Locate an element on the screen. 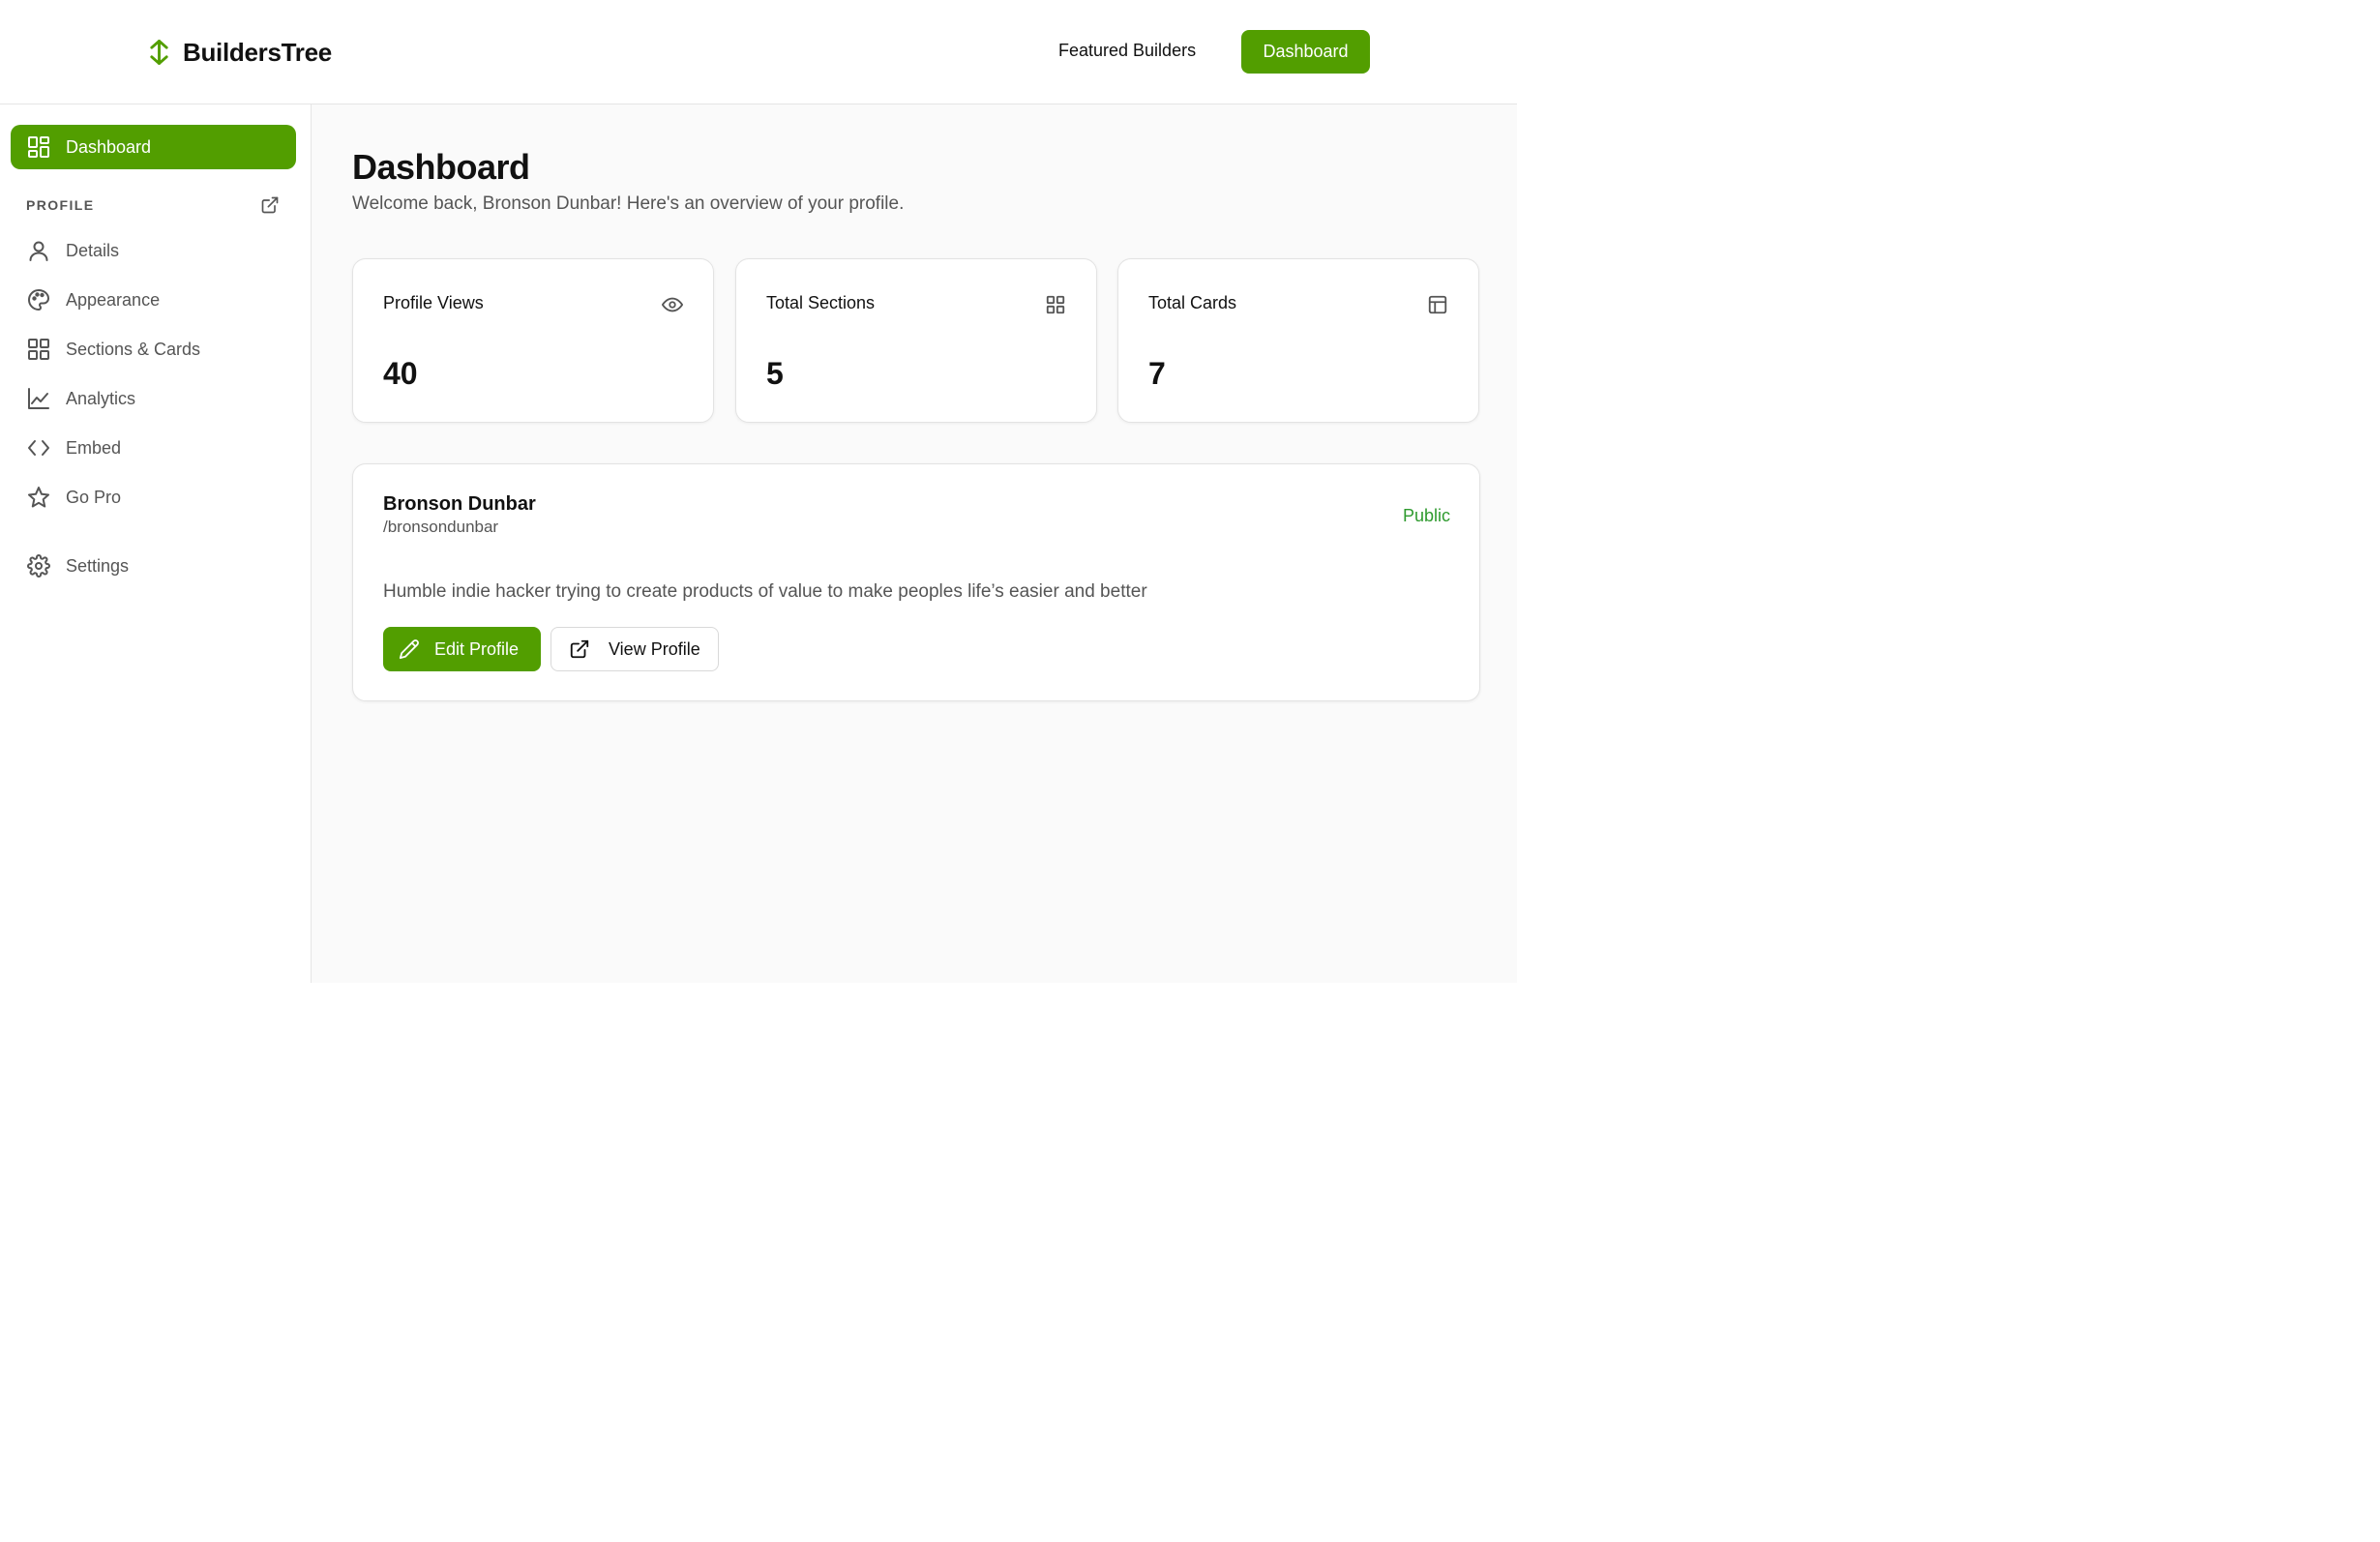  page-title: Dashboard is located at coordinates (441, 167).